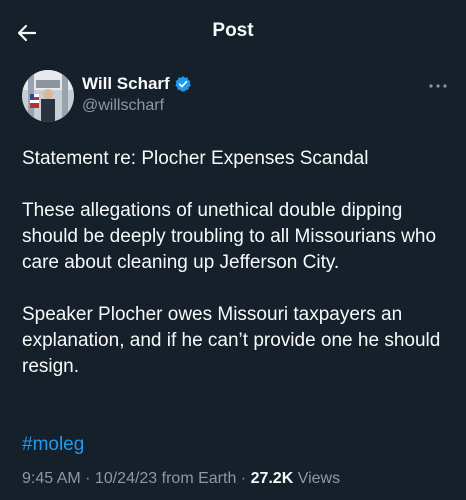  Describe the element at coordinates (317, 478) in the screenshot. I see `views-label: Views` at that location.